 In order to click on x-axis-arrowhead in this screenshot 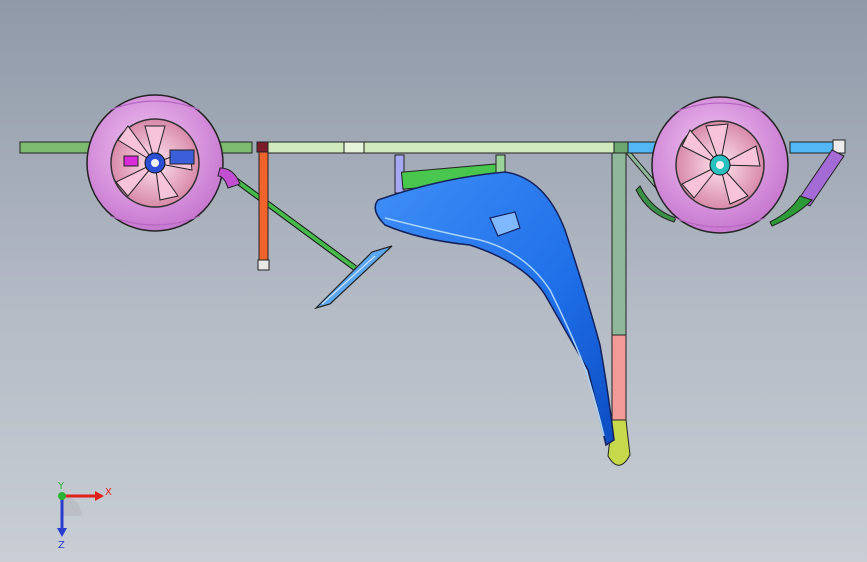, I will do `click(99, 496)`.